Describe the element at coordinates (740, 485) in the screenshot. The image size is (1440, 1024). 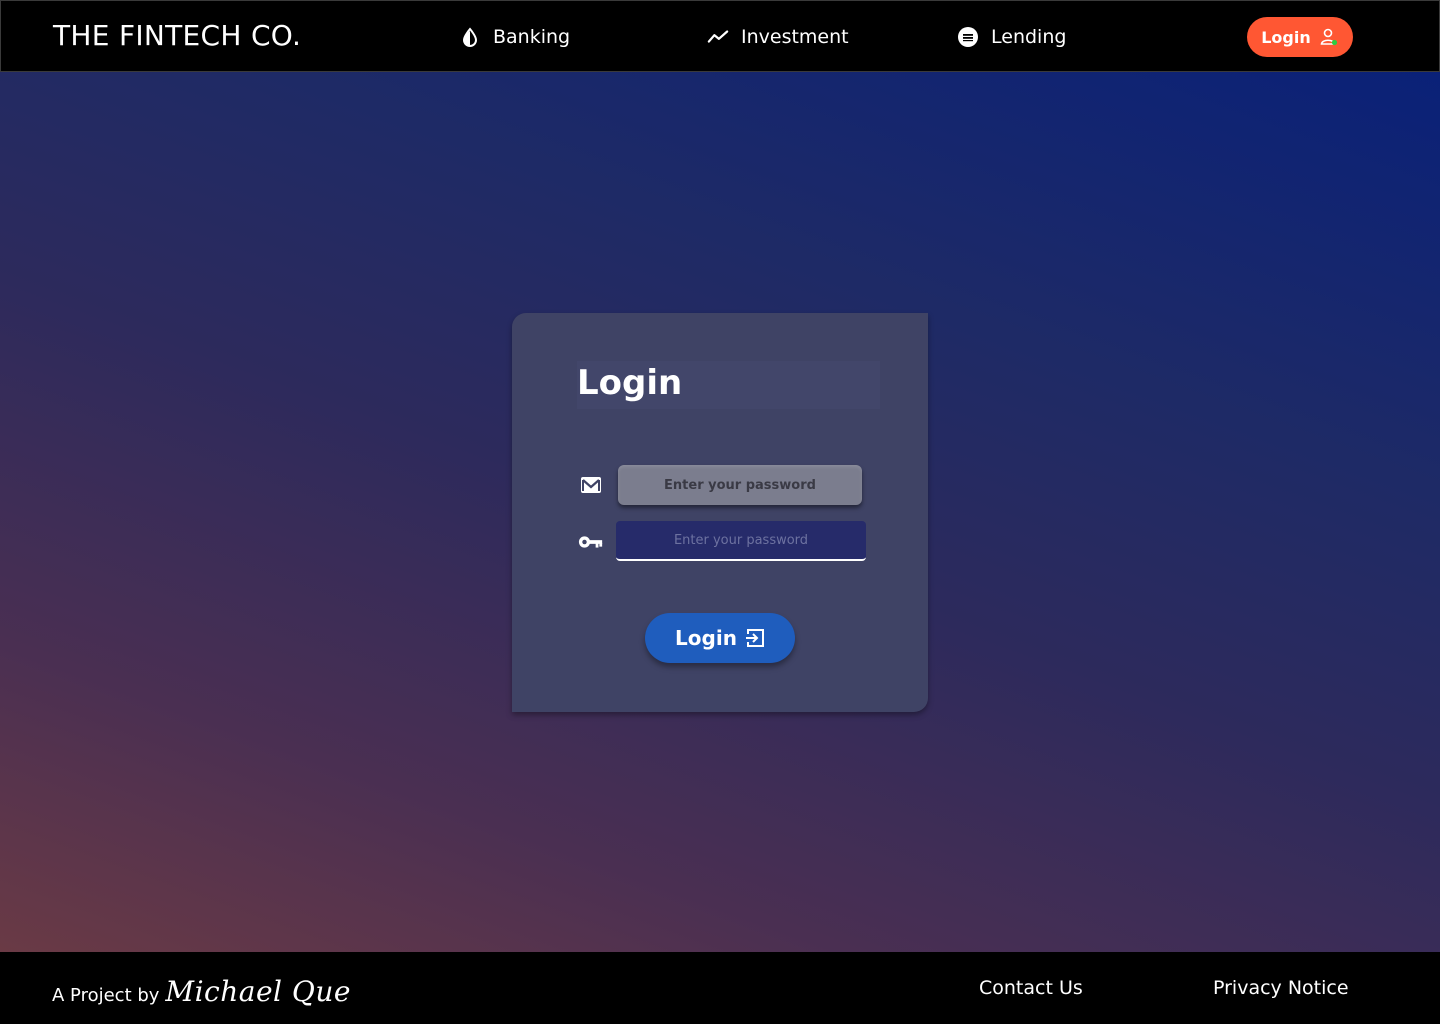
I see `email-field` at that location.